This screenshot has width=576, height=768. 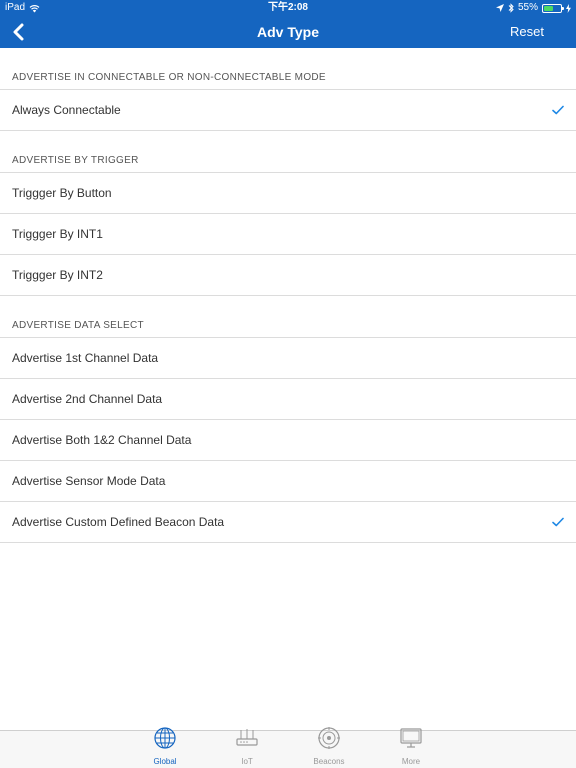 What do you see at coordinates (288, 317) in the screenshot?
I see `section-header: ADVERTISE DATA SELECT` at bounding box center [288, 317].